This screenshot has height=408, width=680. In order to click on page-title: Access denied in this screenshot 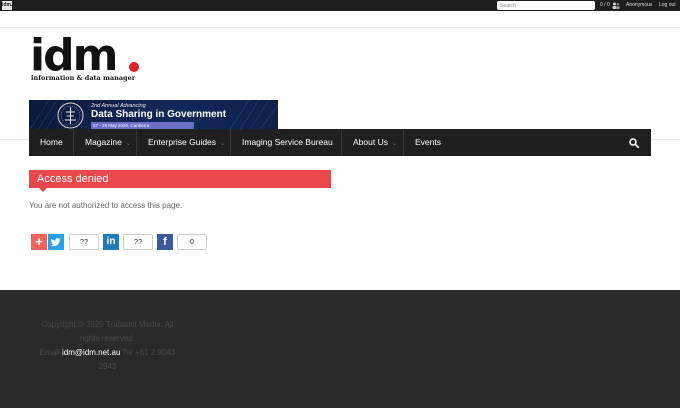, I will do `click(73, 179)`.